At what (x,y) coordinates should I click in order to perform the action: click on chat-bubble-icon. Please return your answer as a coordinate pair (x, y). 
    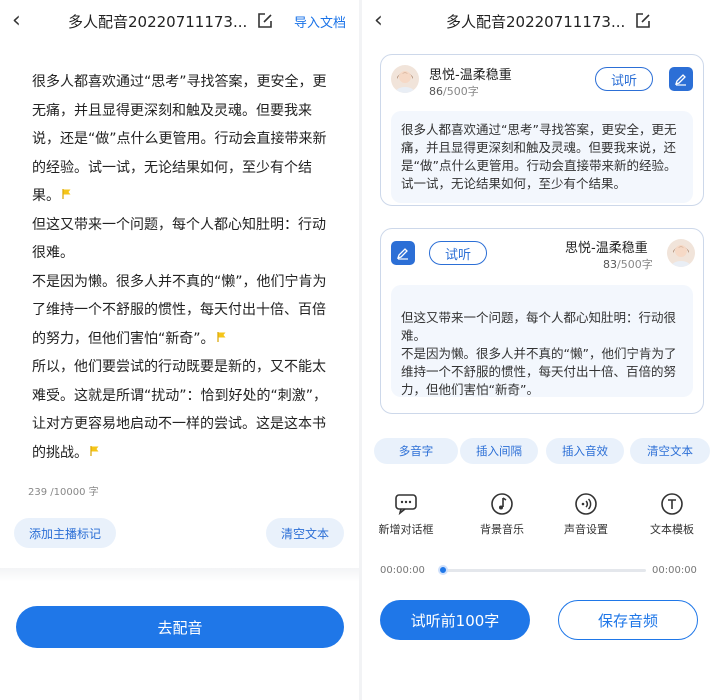
    Looking at the image, I should click on (406, 505).